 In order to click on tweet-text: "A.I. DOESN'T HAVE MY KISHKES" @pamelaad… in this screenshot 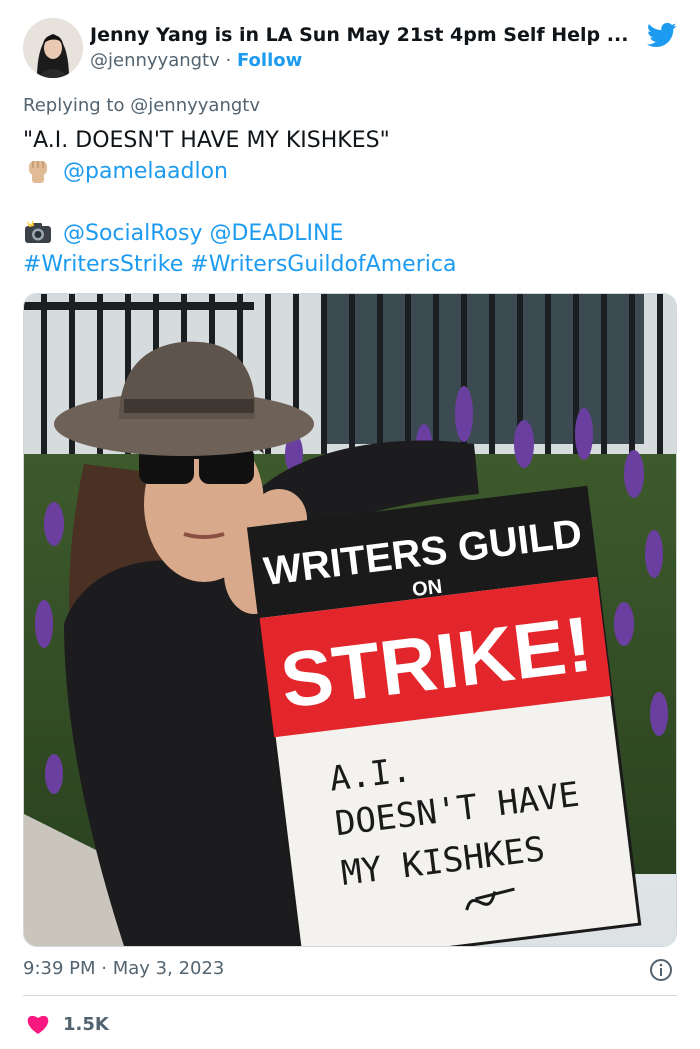, I will do `click(350, 202)`.